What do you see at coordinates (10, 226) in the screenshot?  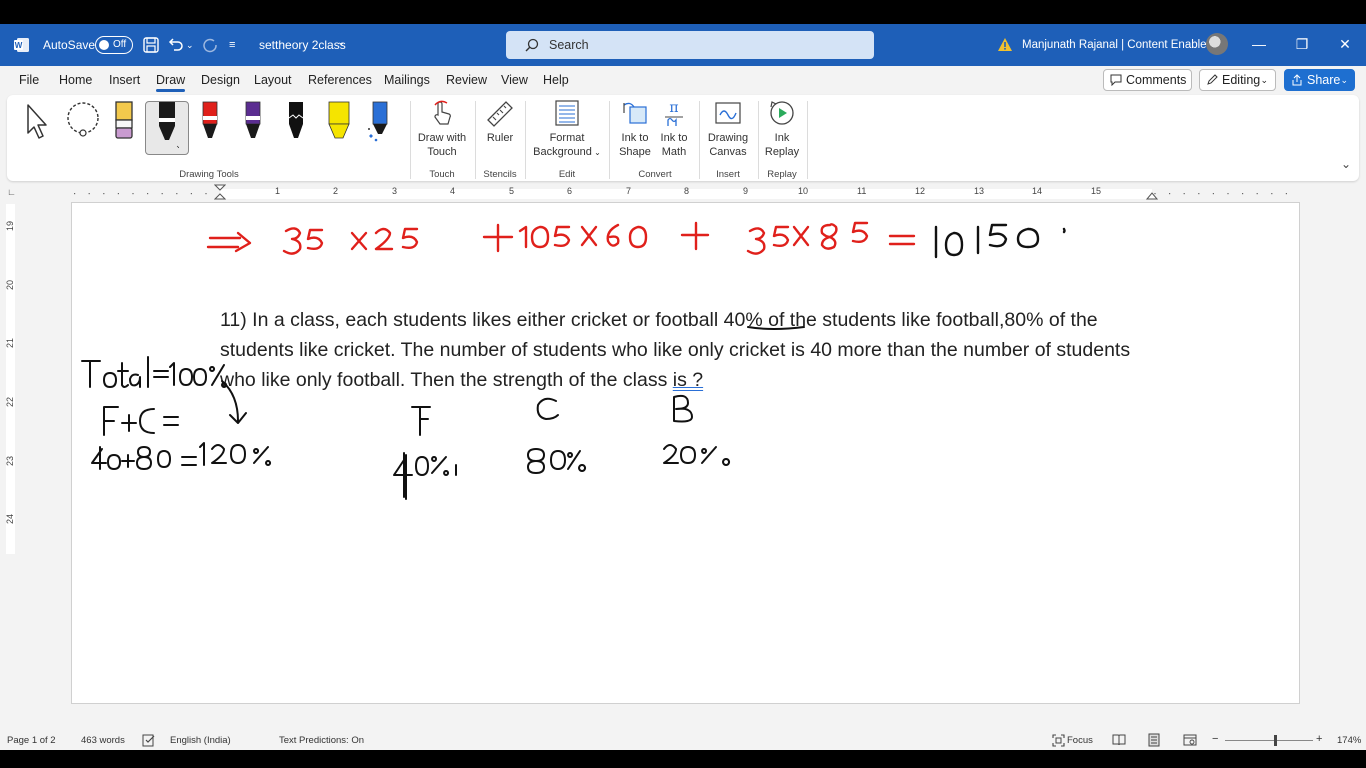 I see `vruler-number: 19` at bounding box center [10, 226].